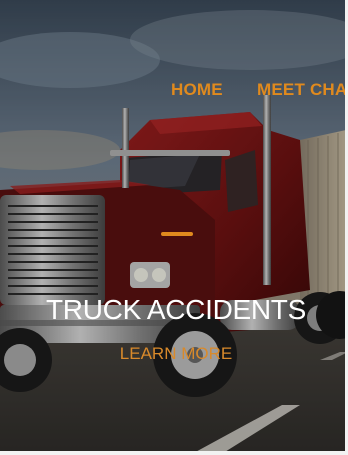  Describe the element at coordinates (174, 453) in the screenshot. I see `bottom-edge-border` at that location.